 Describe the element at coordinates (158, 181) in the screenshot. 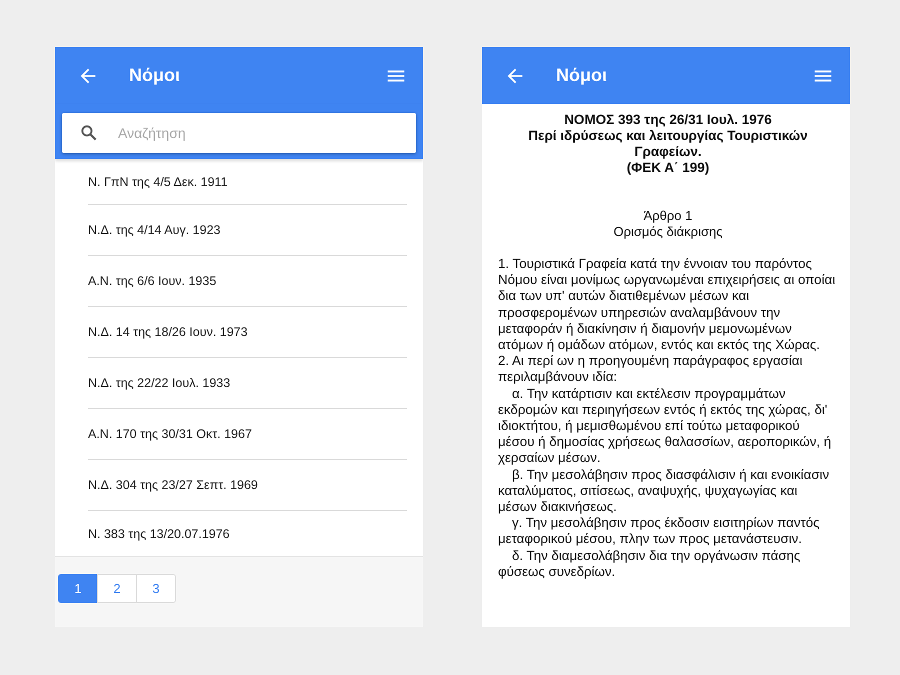

I see `law-list-item: Ν. ΓπΝ της 4/5 Δεκ. 1911` at that location.